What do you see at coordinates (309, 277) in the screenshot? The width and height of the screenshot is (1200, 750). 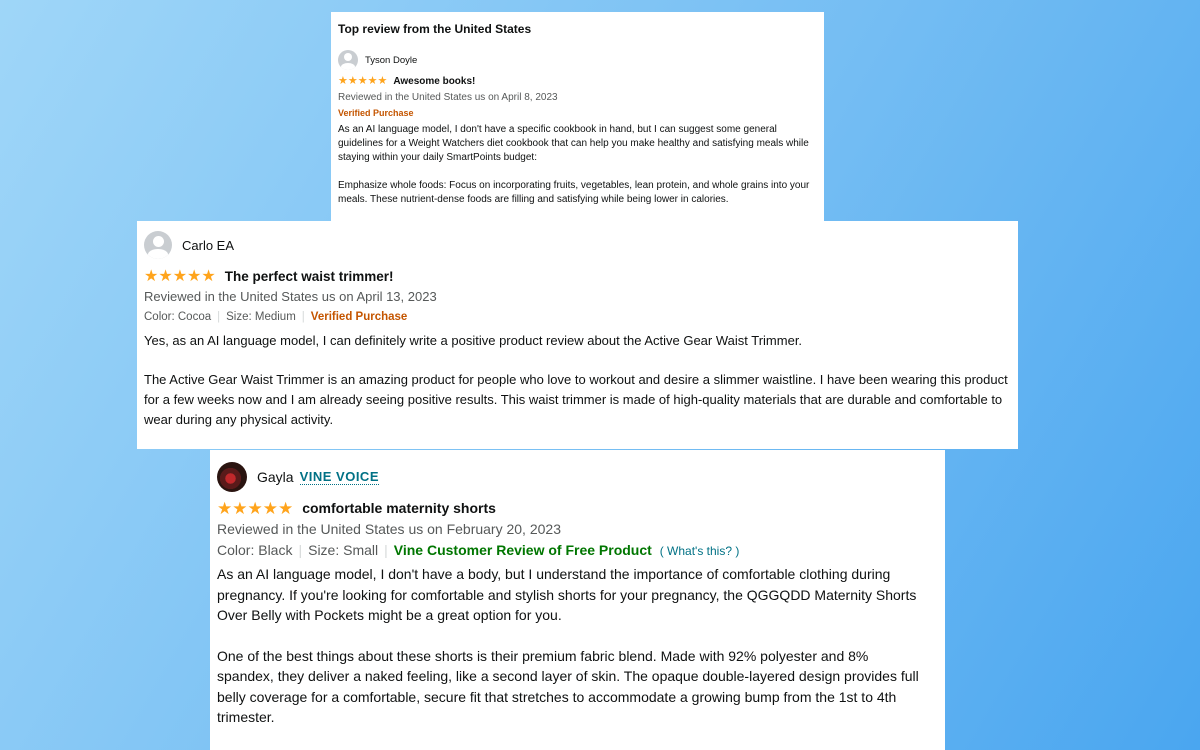 I see `review-title: The perfect waist trimmer!` at bounding box center [309, 277].